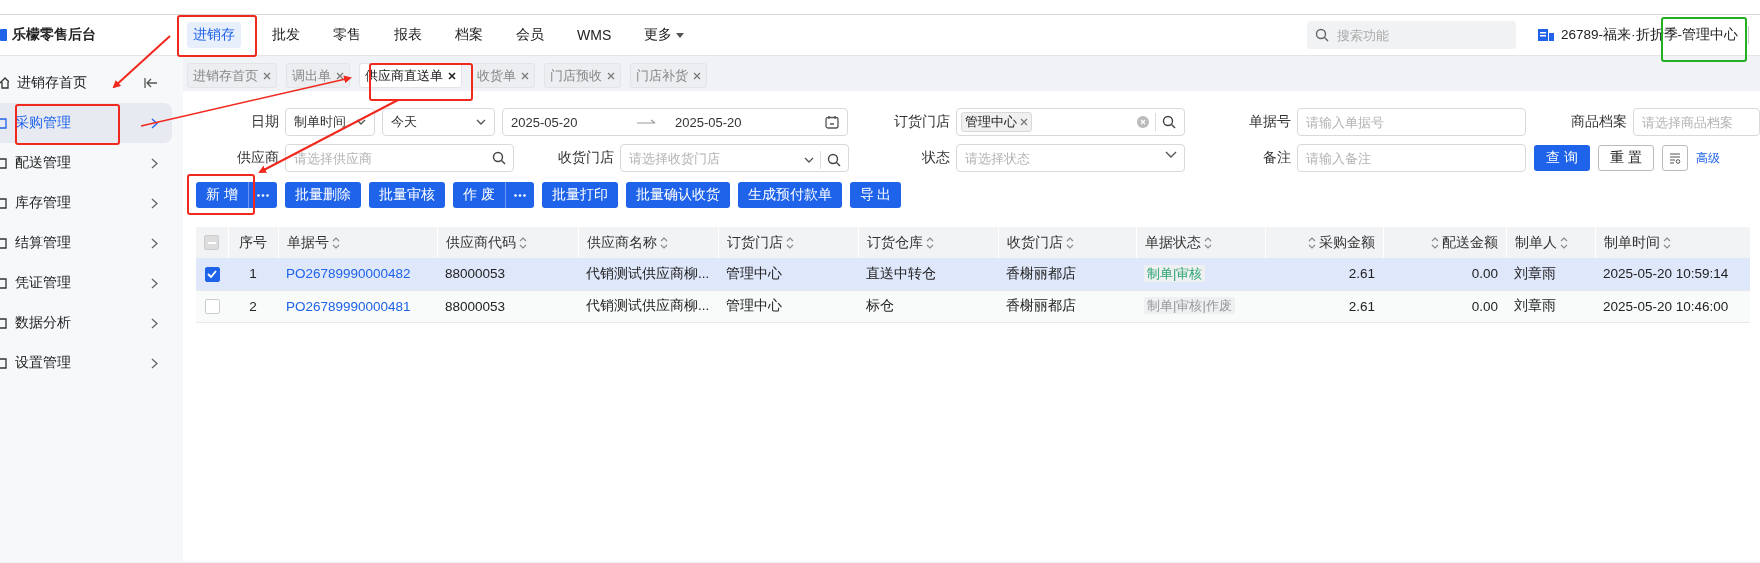 The width and height of the screenshot is (1760, 563). I want to click on sidebar-item: 配送管理, so click(86, 163).